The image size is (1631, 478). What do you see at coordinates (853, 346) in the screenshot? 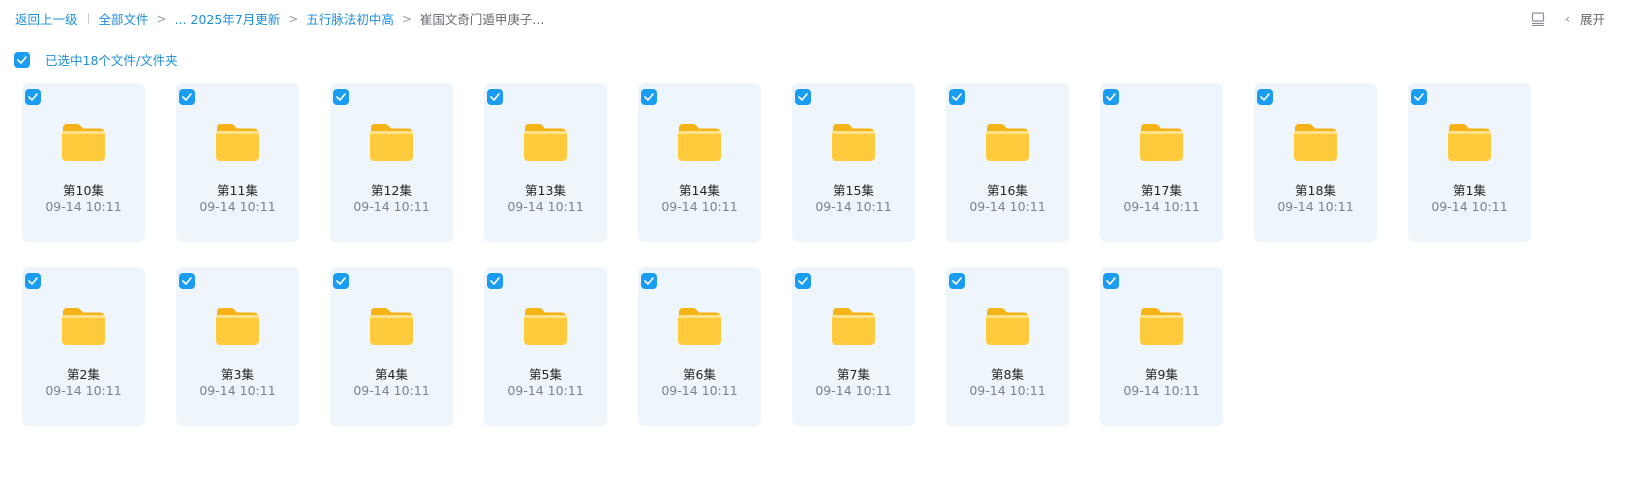
I see `folder-card: 第7集 09-14 10:11` at bounding box center [853, 346].